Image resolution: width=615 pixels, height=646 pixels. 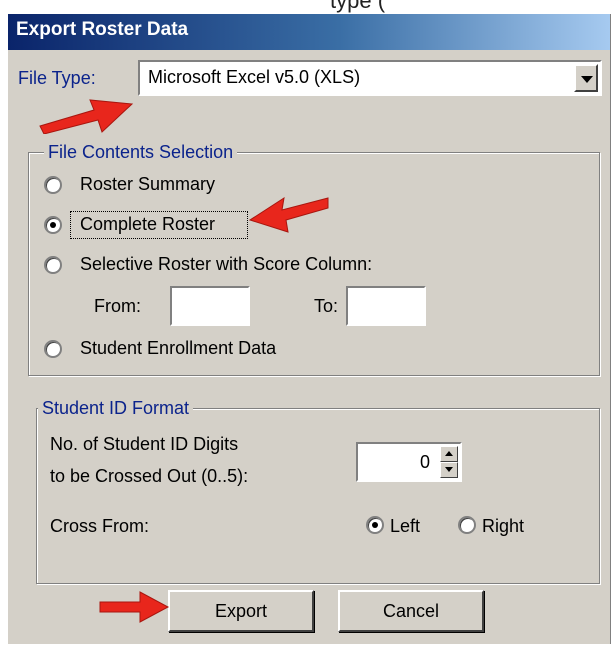 What do you see at coordinates (386, 306) in the screenshot?
I see `to-input` at bounding box center [386, 306].